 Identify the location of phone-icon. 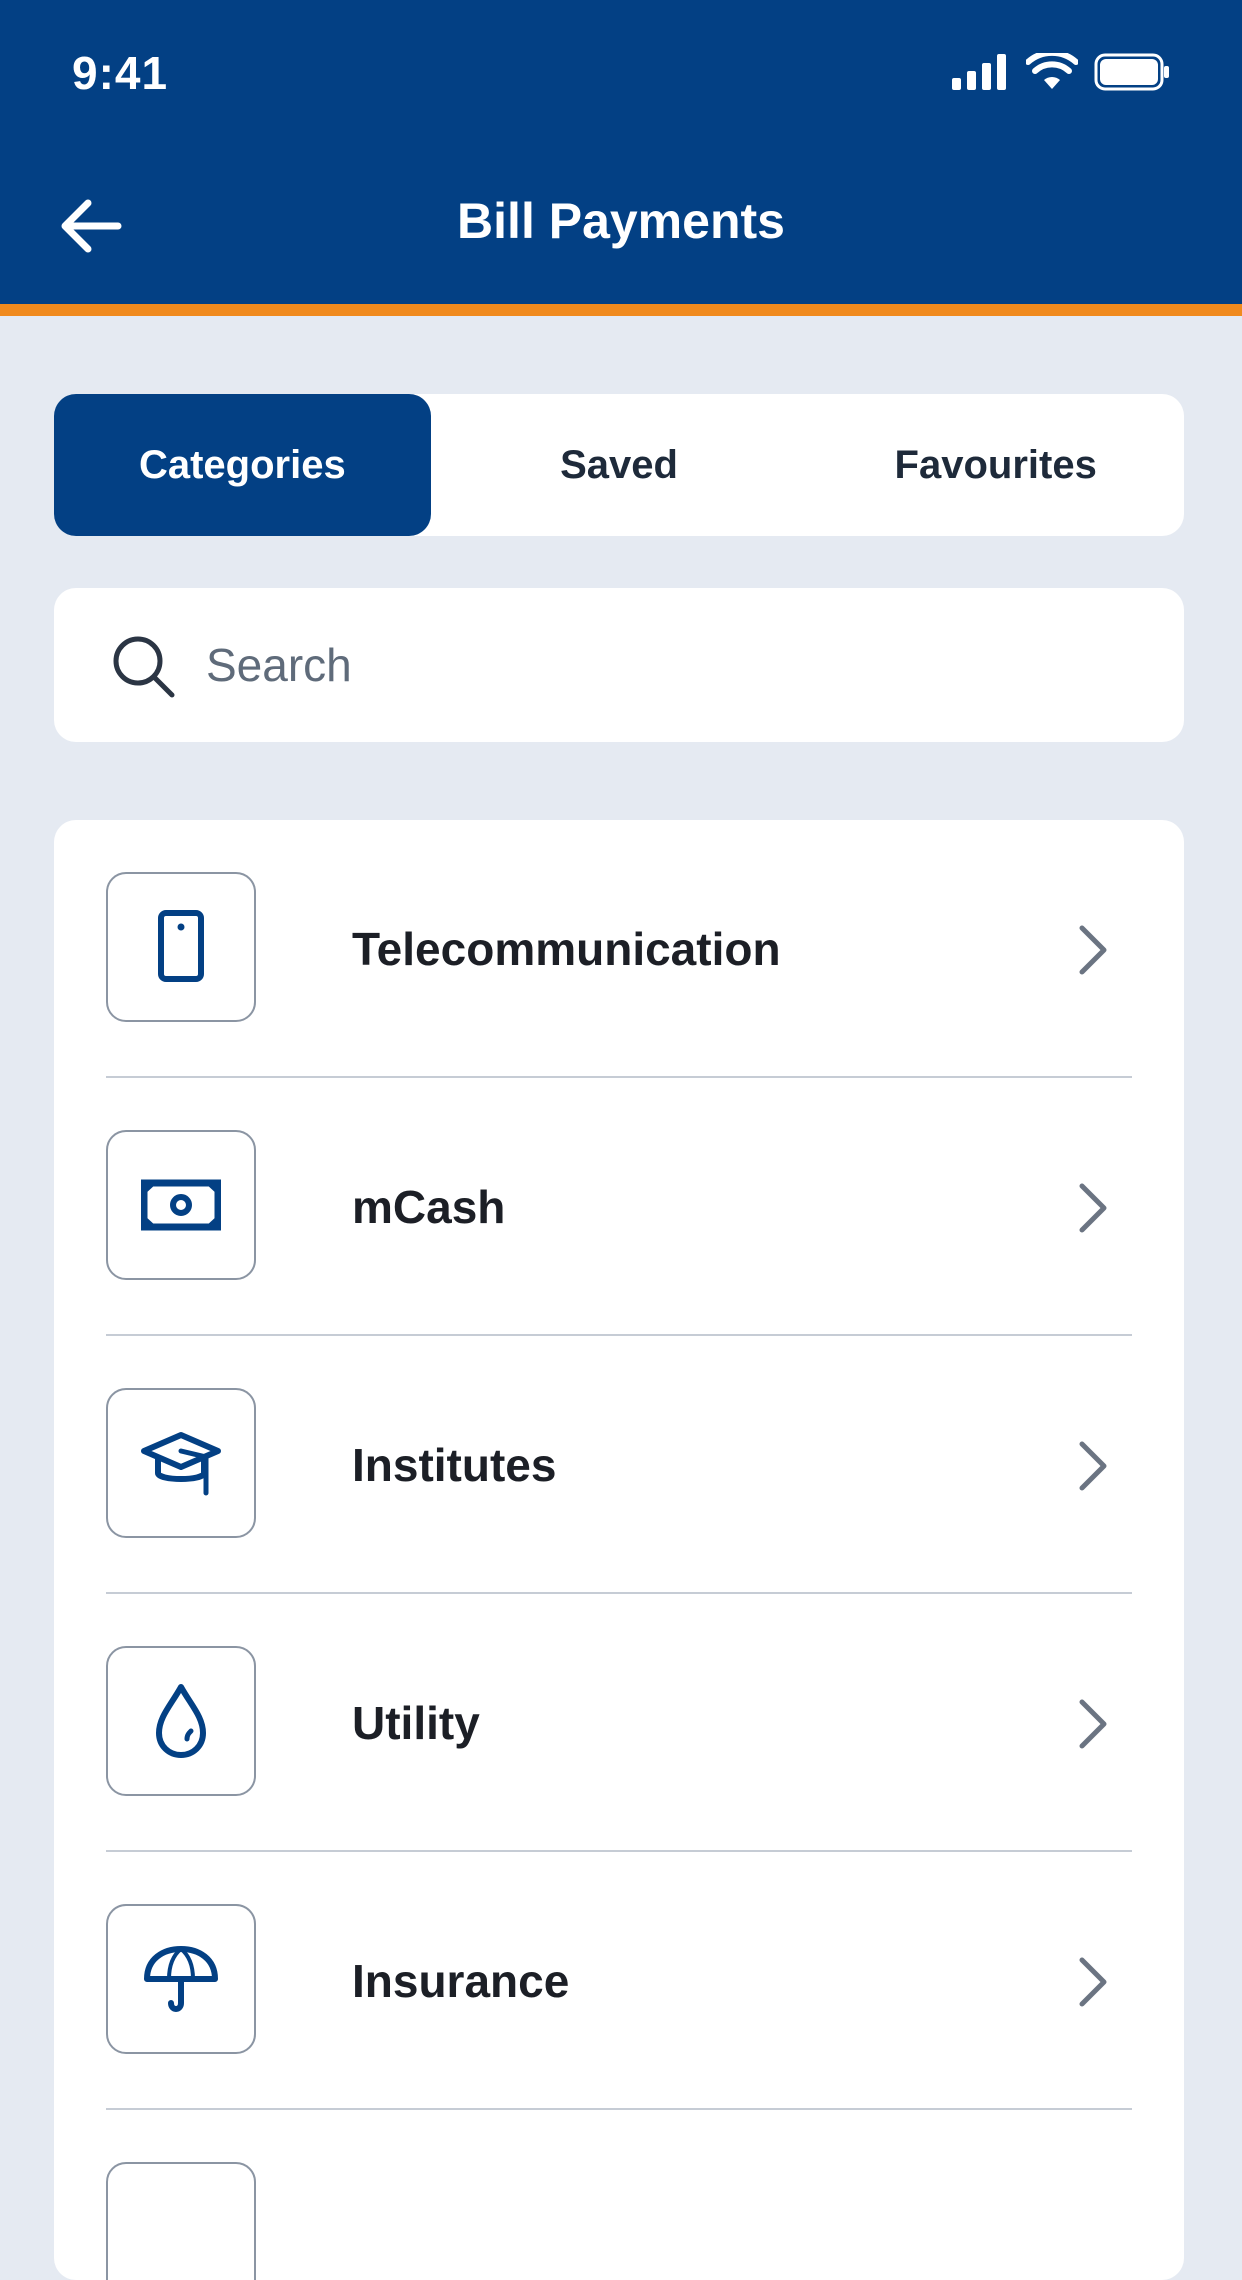
(181, 946).